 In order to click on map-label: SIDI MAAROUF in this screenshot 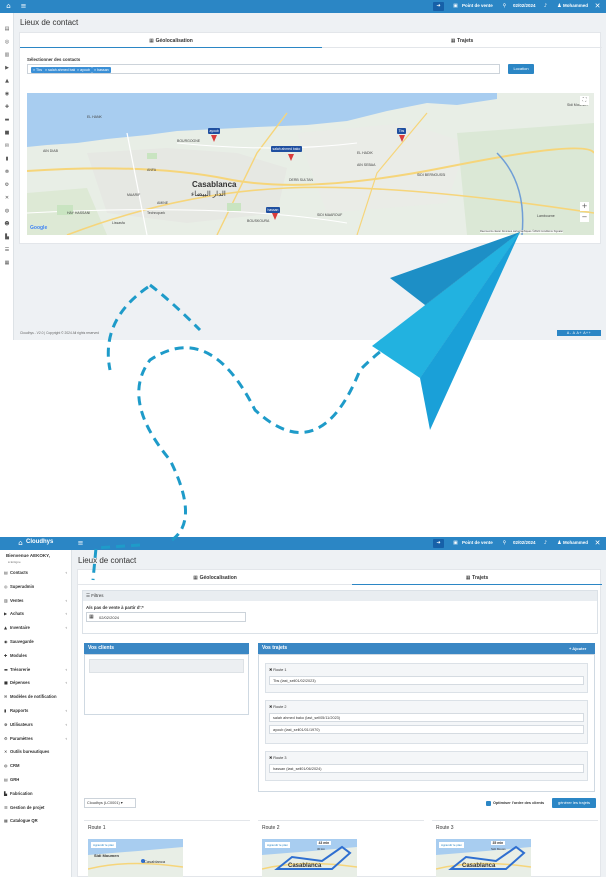, I will do `click(330, 215)`.